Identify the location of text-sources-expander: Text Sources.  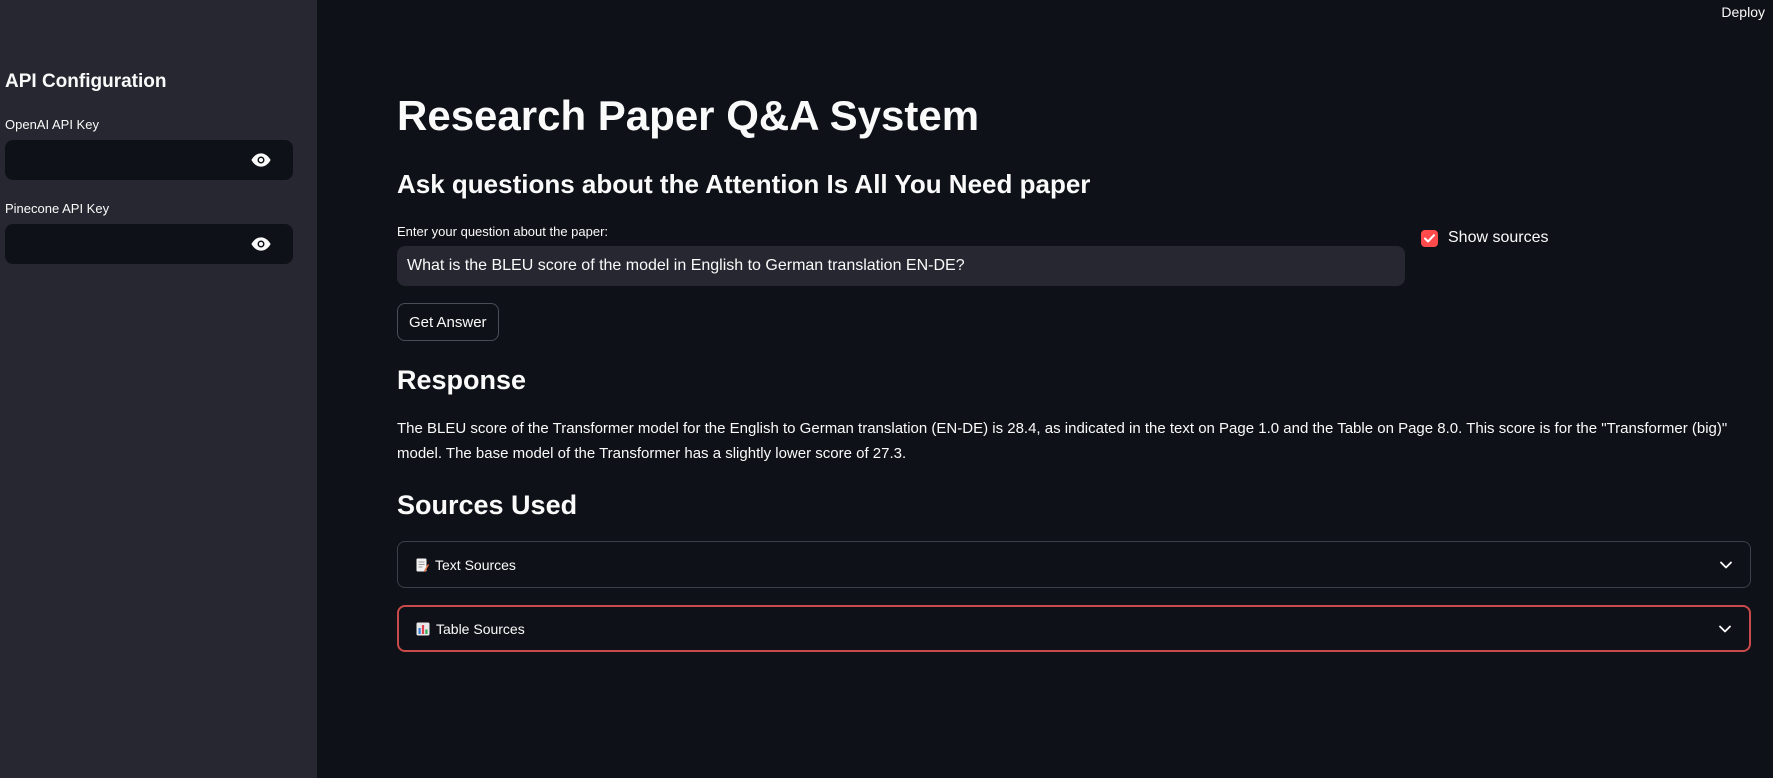
(1074, 564).